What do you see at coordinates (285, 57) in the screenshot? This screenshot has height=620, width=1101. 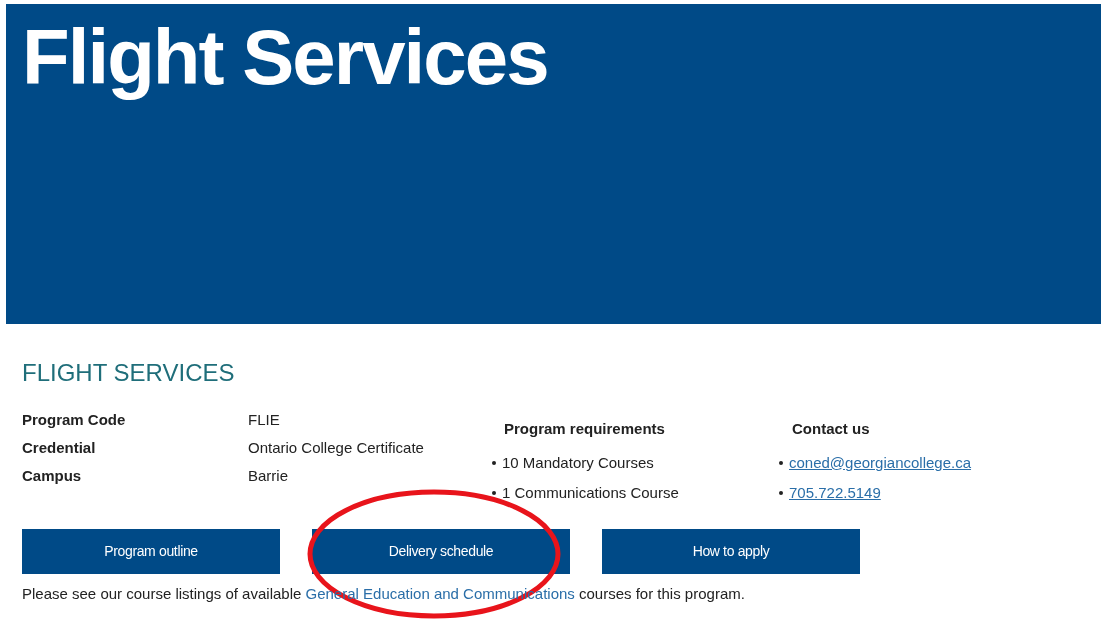 I see `banner-title: Flight Services` at bounding box center [285, 57].